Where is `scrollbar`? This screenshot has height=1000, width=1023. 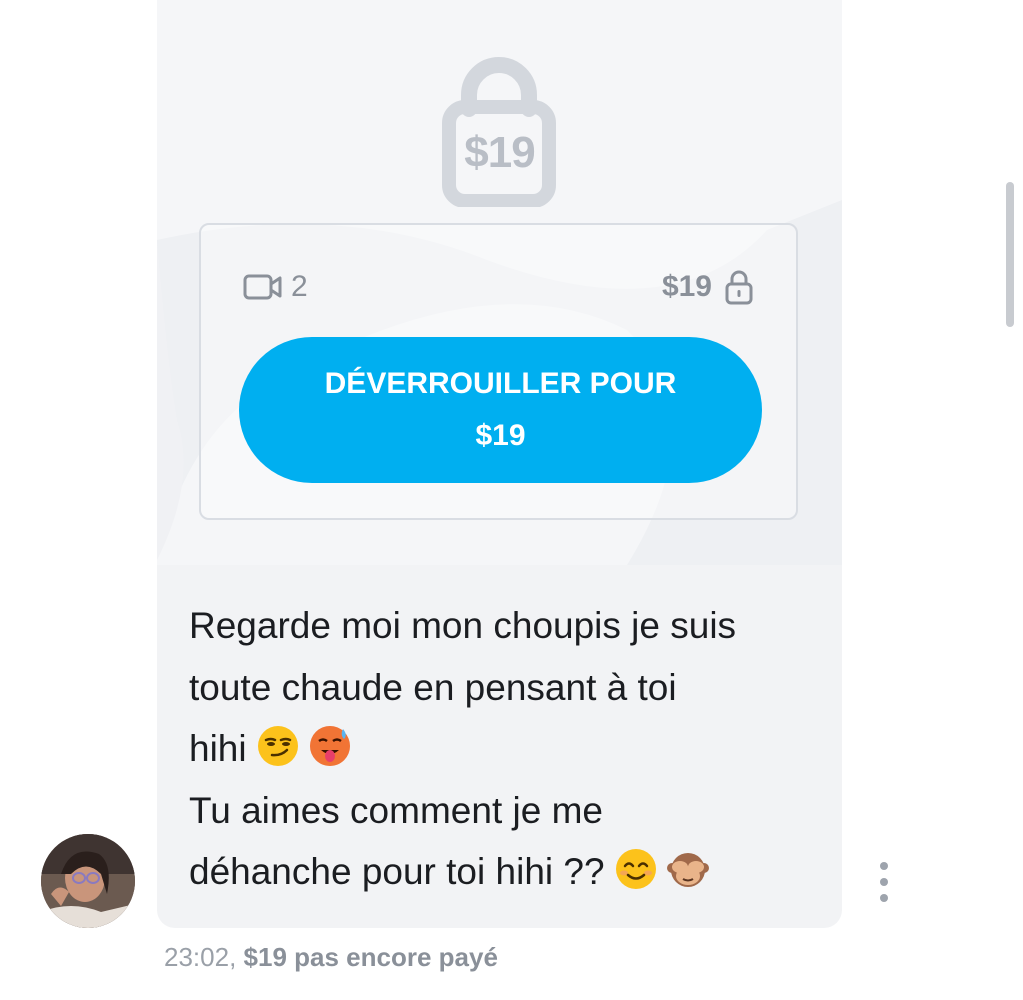
scrollbar is located at coordinates (1010, 254).